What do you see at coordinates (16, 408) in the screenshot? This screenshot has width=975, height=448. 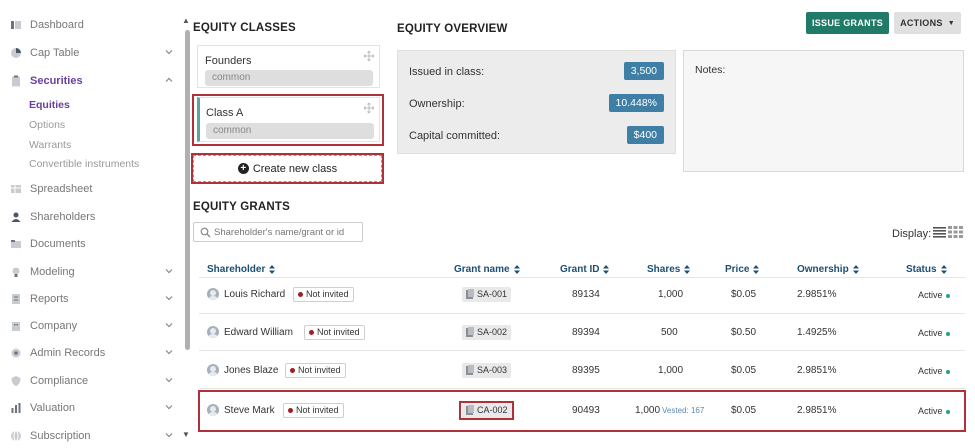 I see `bar-chart-icon` at bounding box center [16, 408].